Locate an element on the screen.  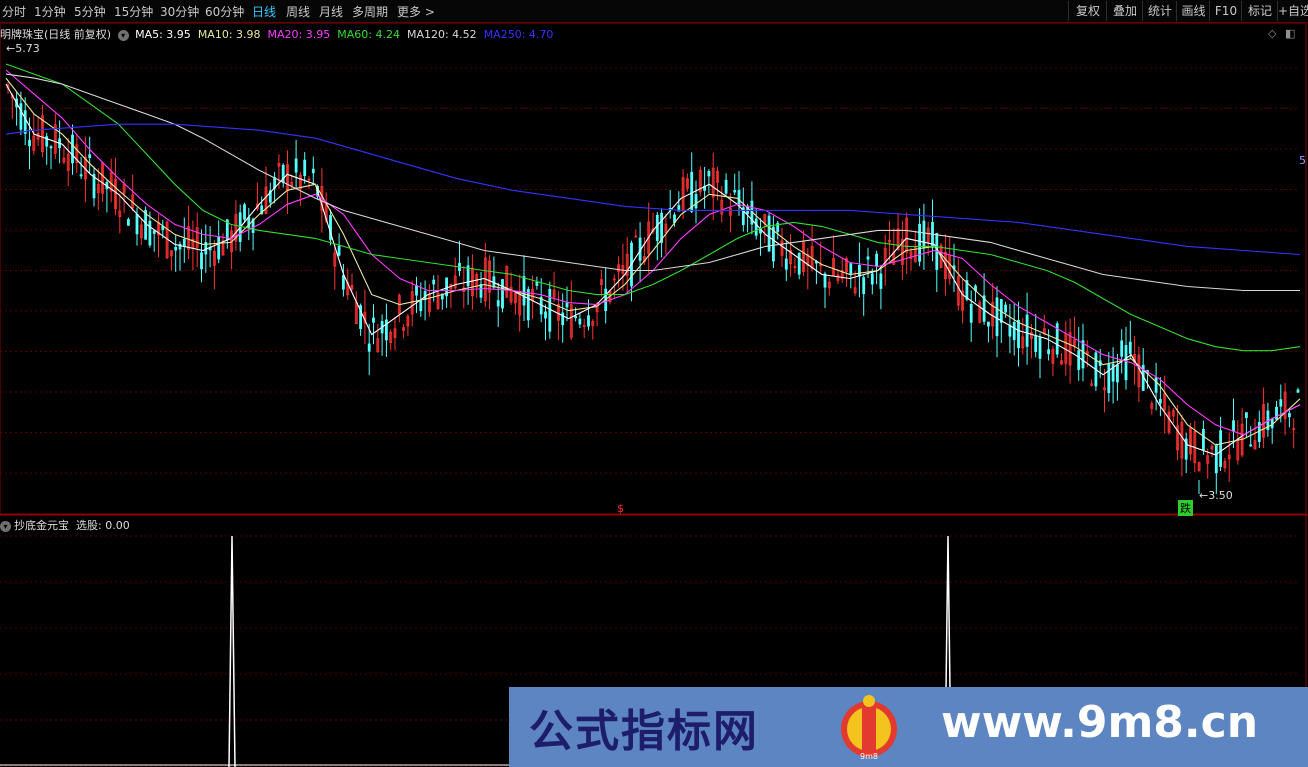
diamond-icon: ◇ is located at coordinates (1272, 33).